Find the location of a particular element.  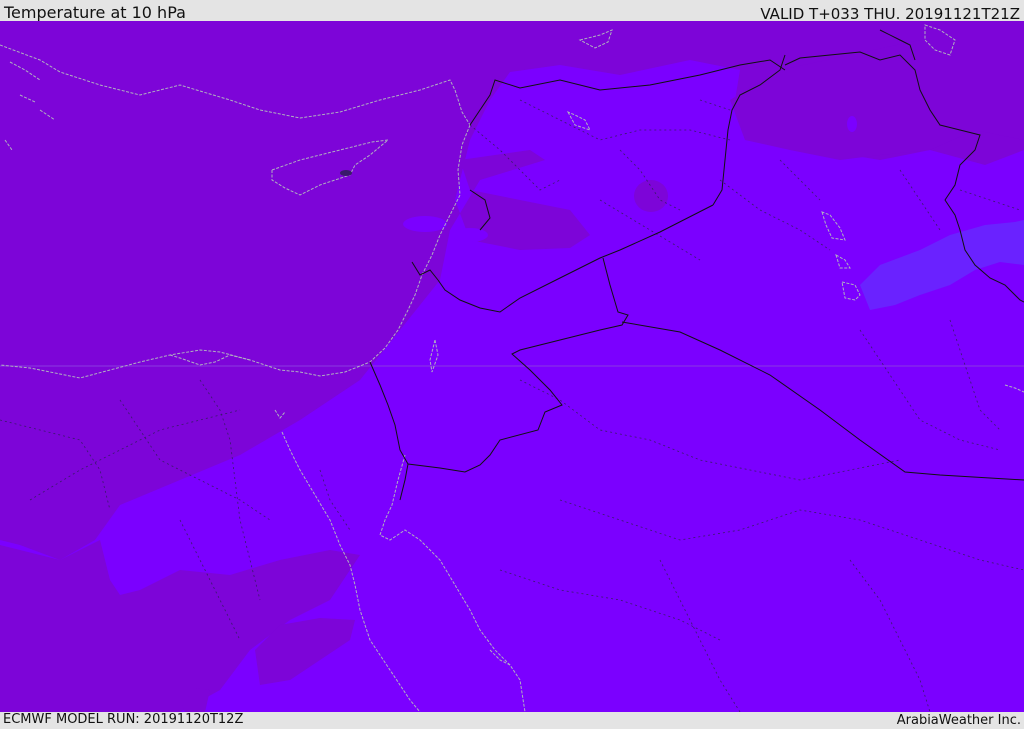

map-title: Temperature at 10 hPa is located at coordinates (95, 12).